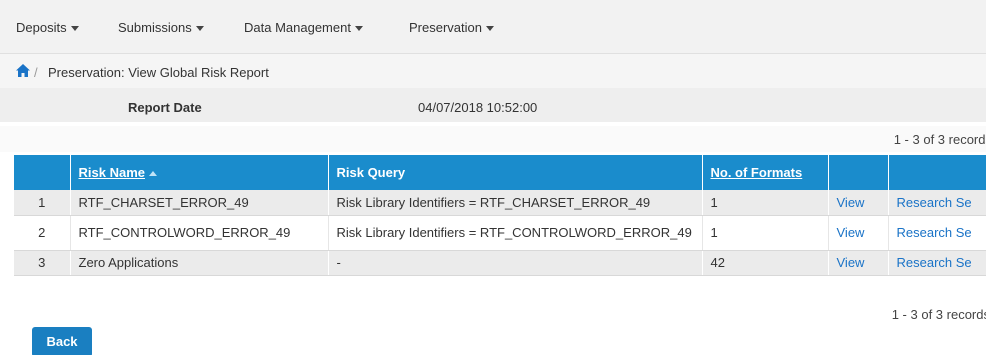 The height and width of the screenshot is (355, 986). I want to click on home-icon, so click(23, 70).